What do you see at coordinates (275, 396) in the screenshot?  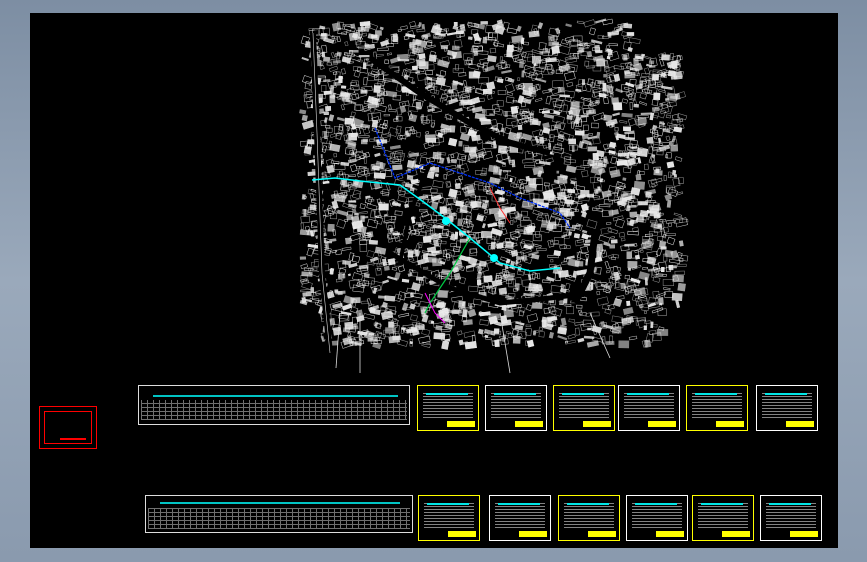 I see `profile-line-top` at bounding box center [275, 396].